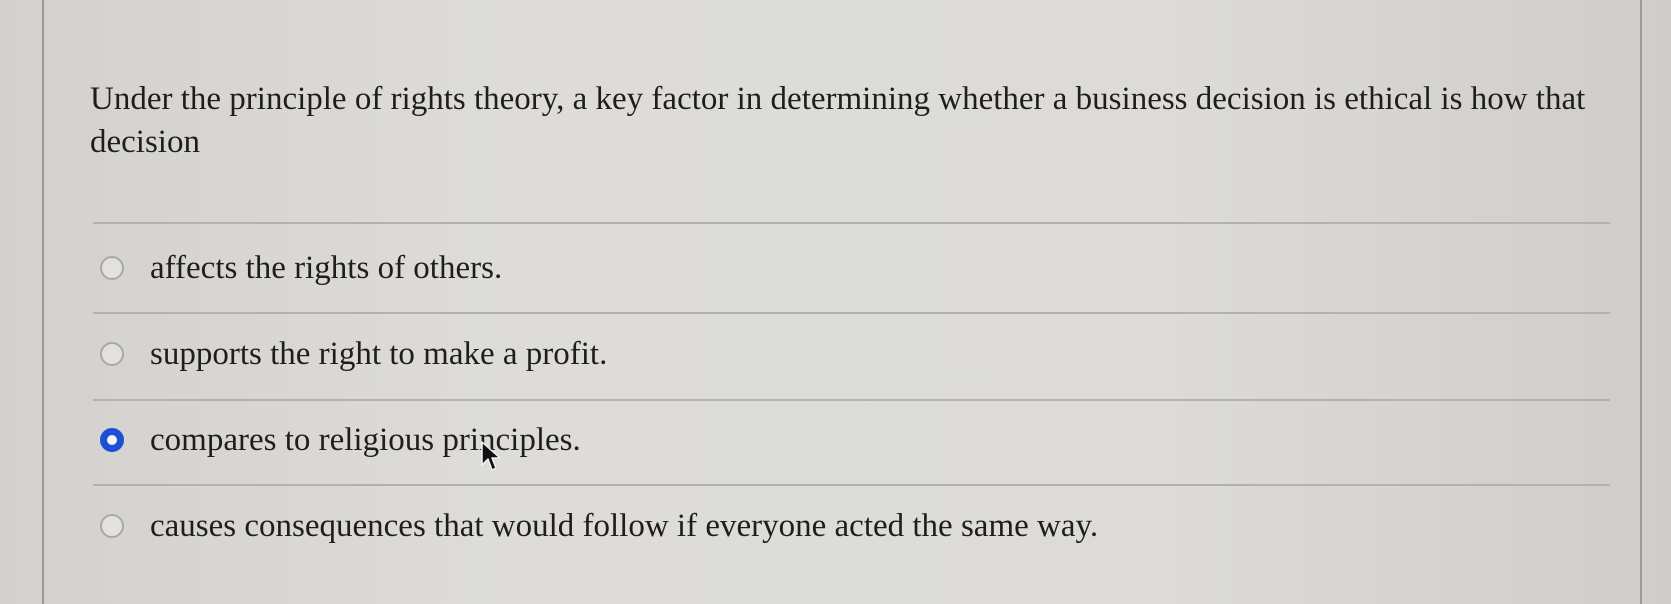 Image resolution: width=1671 pixels, height=604 pixels. What do you see at coordinates (379, 353) in the screenshot?
I see `option-label: supports the right to make a profit.` at bounding box center [379, 353].